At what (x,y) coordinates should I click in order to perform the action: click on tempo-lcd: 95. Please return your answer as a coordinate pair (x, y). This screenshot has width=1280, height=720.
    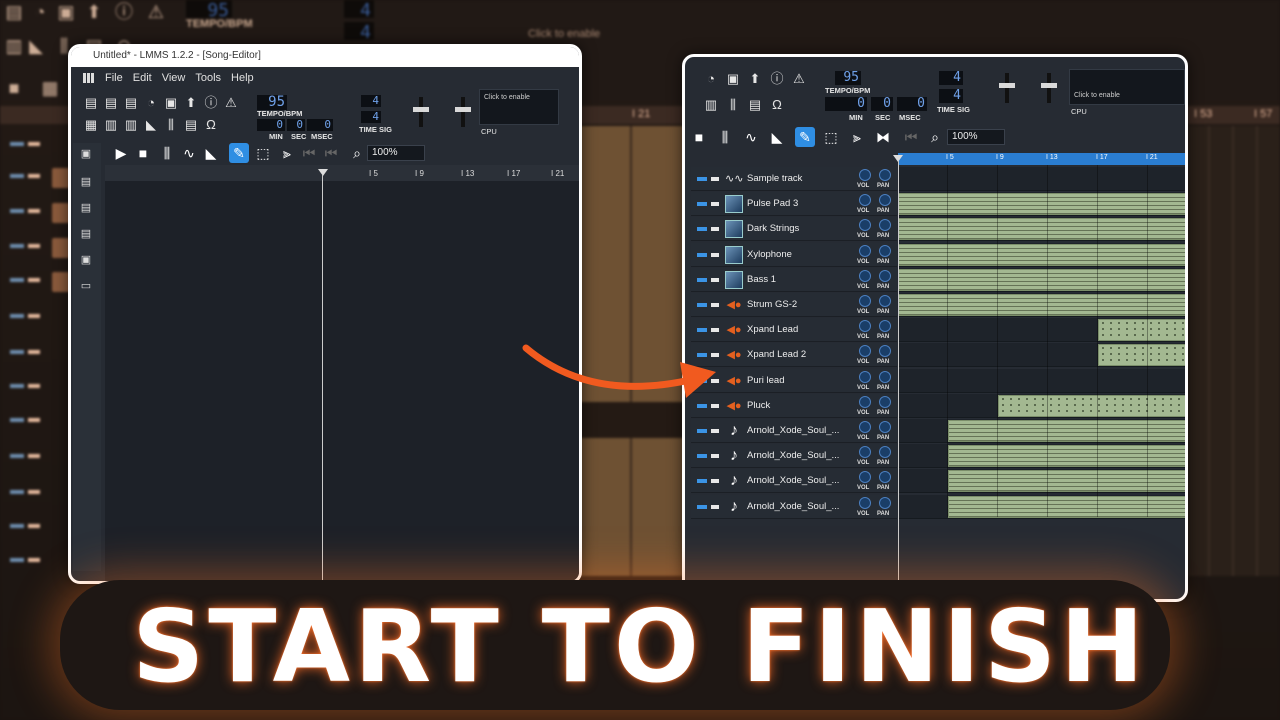
    Looking at the image, I should click on (848, 78).